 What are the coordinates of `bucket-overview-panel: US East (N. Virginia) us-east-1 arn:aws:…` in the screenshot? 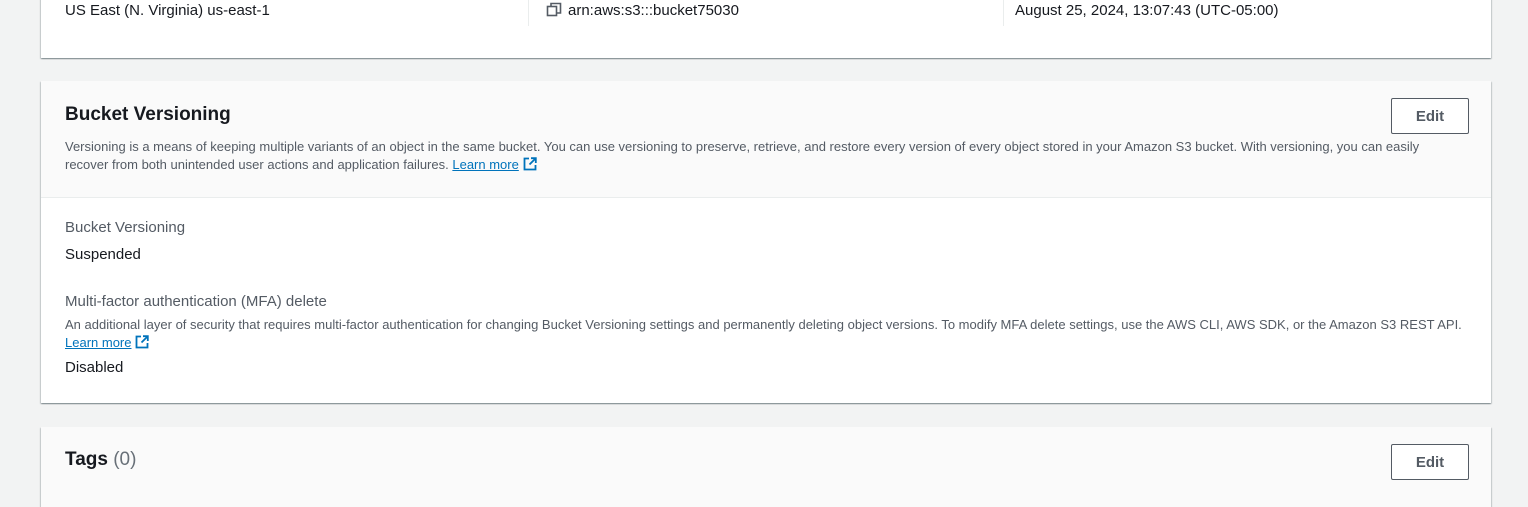 It's located at (766, 29).